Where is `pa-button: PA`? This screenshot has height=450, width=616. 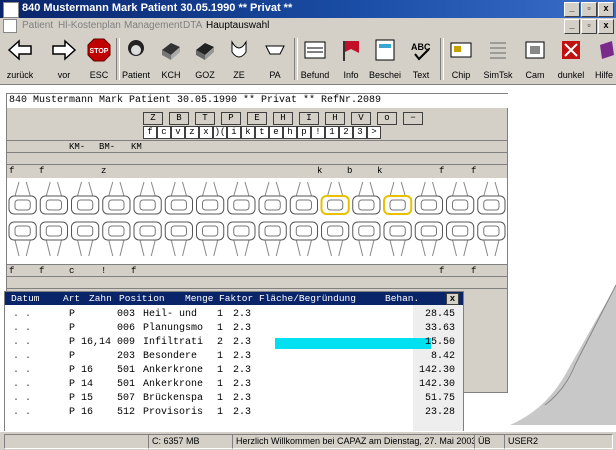
pa-button: PA is located at coordinates (275, 59).